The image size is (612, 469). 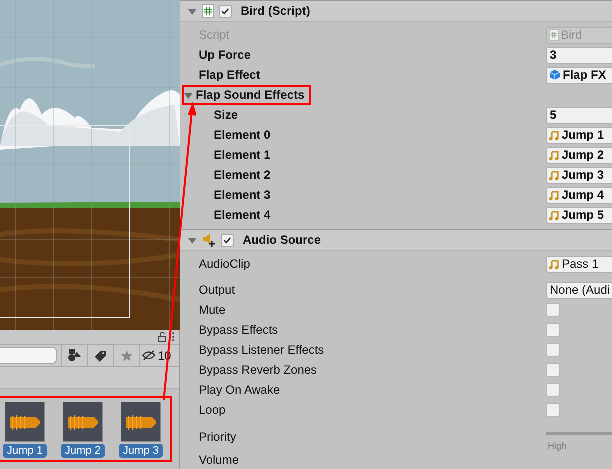 I want to click on component-title: Audio Source, so click(x=282, y=240).